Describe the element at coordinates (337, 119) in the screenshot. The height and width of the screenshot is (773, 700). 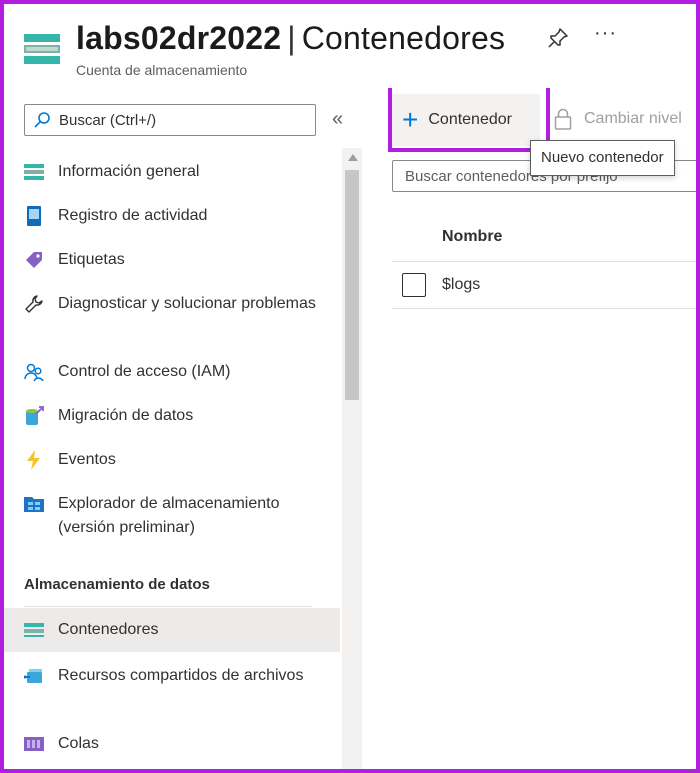
I see `collapse-sidebar-button: «` at that location.